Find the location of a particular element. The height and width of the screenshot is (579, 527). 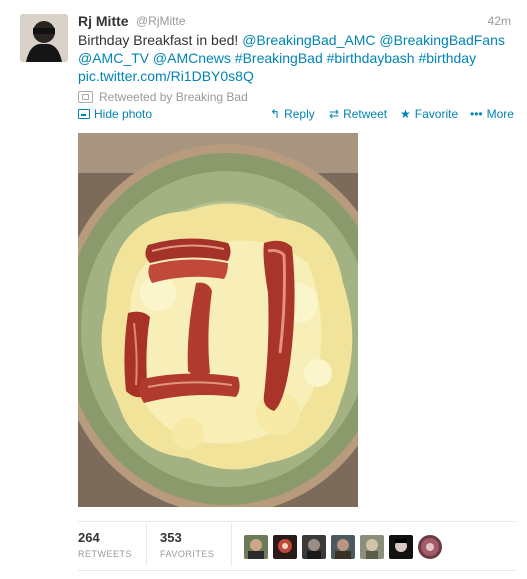

photo-icon is located at coordinates (84, 114).